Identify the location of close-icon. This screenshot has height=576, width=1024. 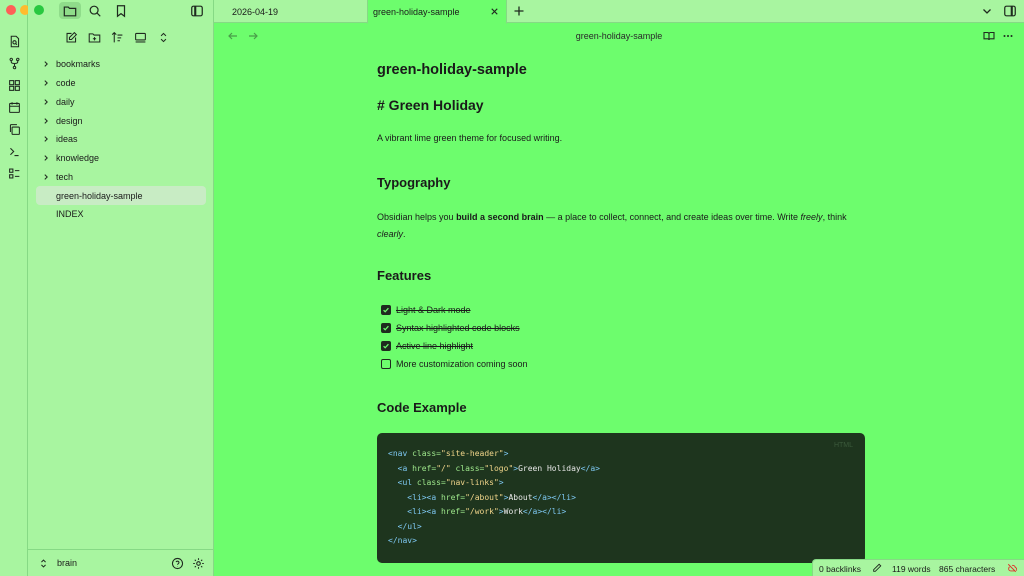
(494, 11).